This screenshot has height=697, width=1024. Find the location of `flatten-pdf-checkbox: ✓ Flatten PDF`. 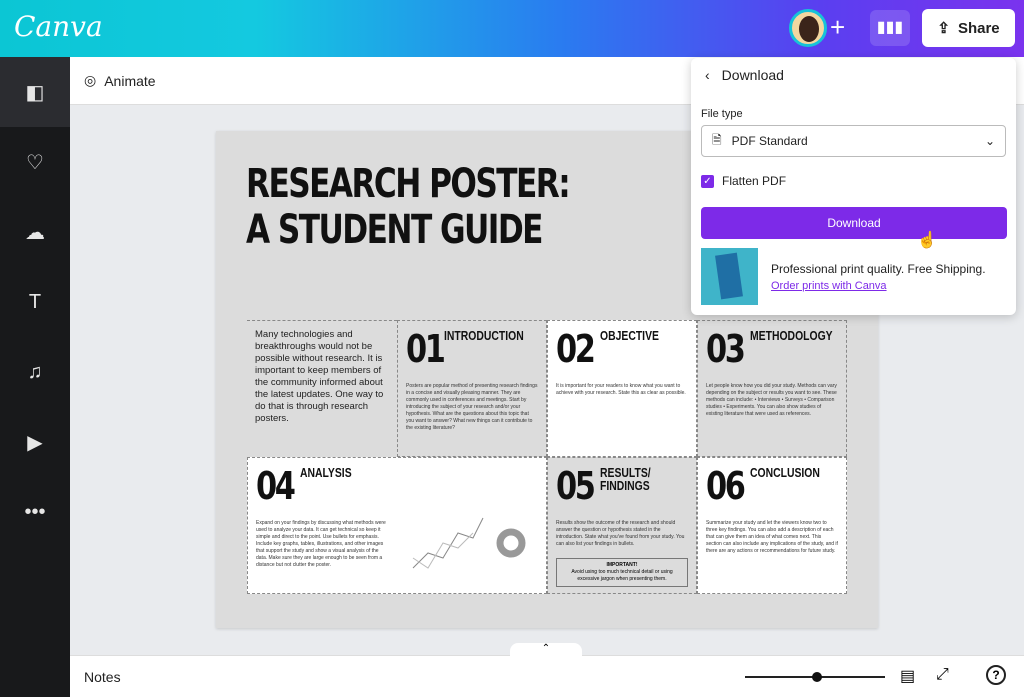

flatten-pdf-checkbox: ✓ Flatten PDF is located at coordinates (743, 181).